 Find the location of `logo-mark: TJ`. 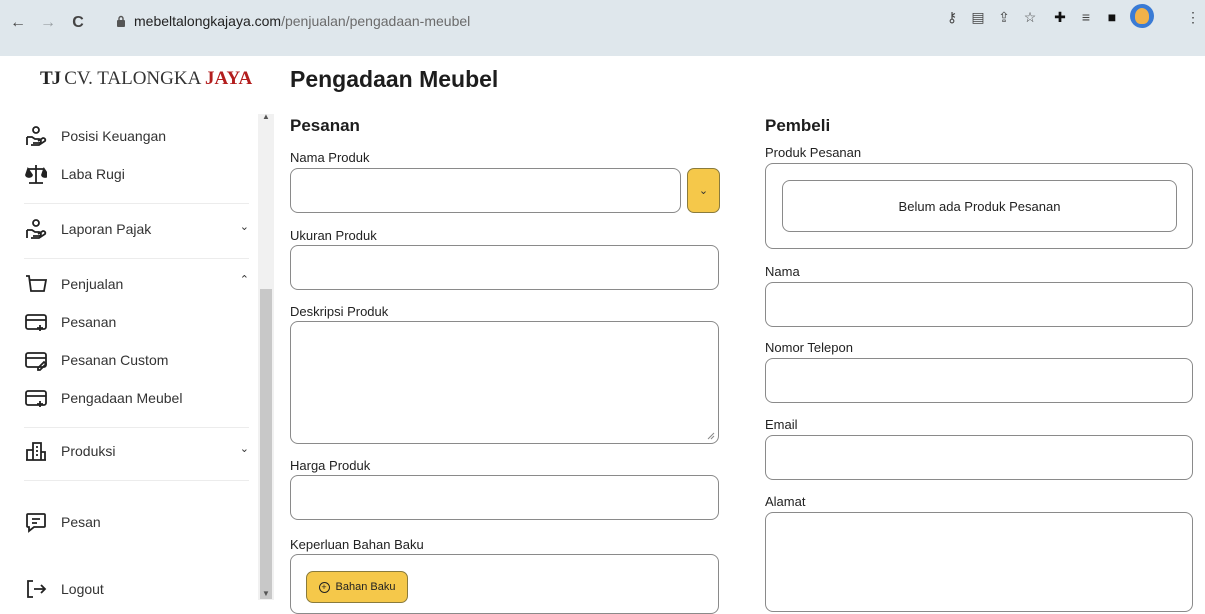

logo-mark: TJ is located at coordinates (50, 78).